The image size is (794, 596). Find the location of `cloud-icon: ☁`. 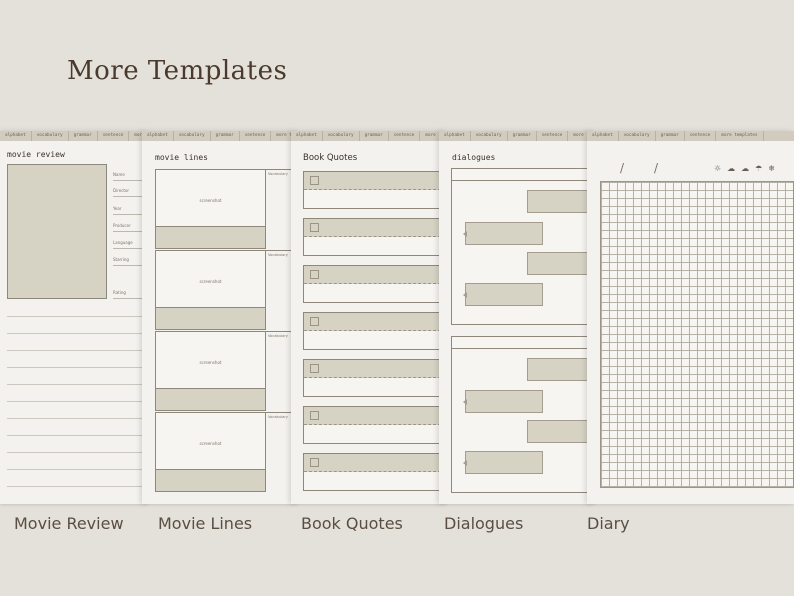

cloud-icon: ☁ is located at coordinates (745, 168).